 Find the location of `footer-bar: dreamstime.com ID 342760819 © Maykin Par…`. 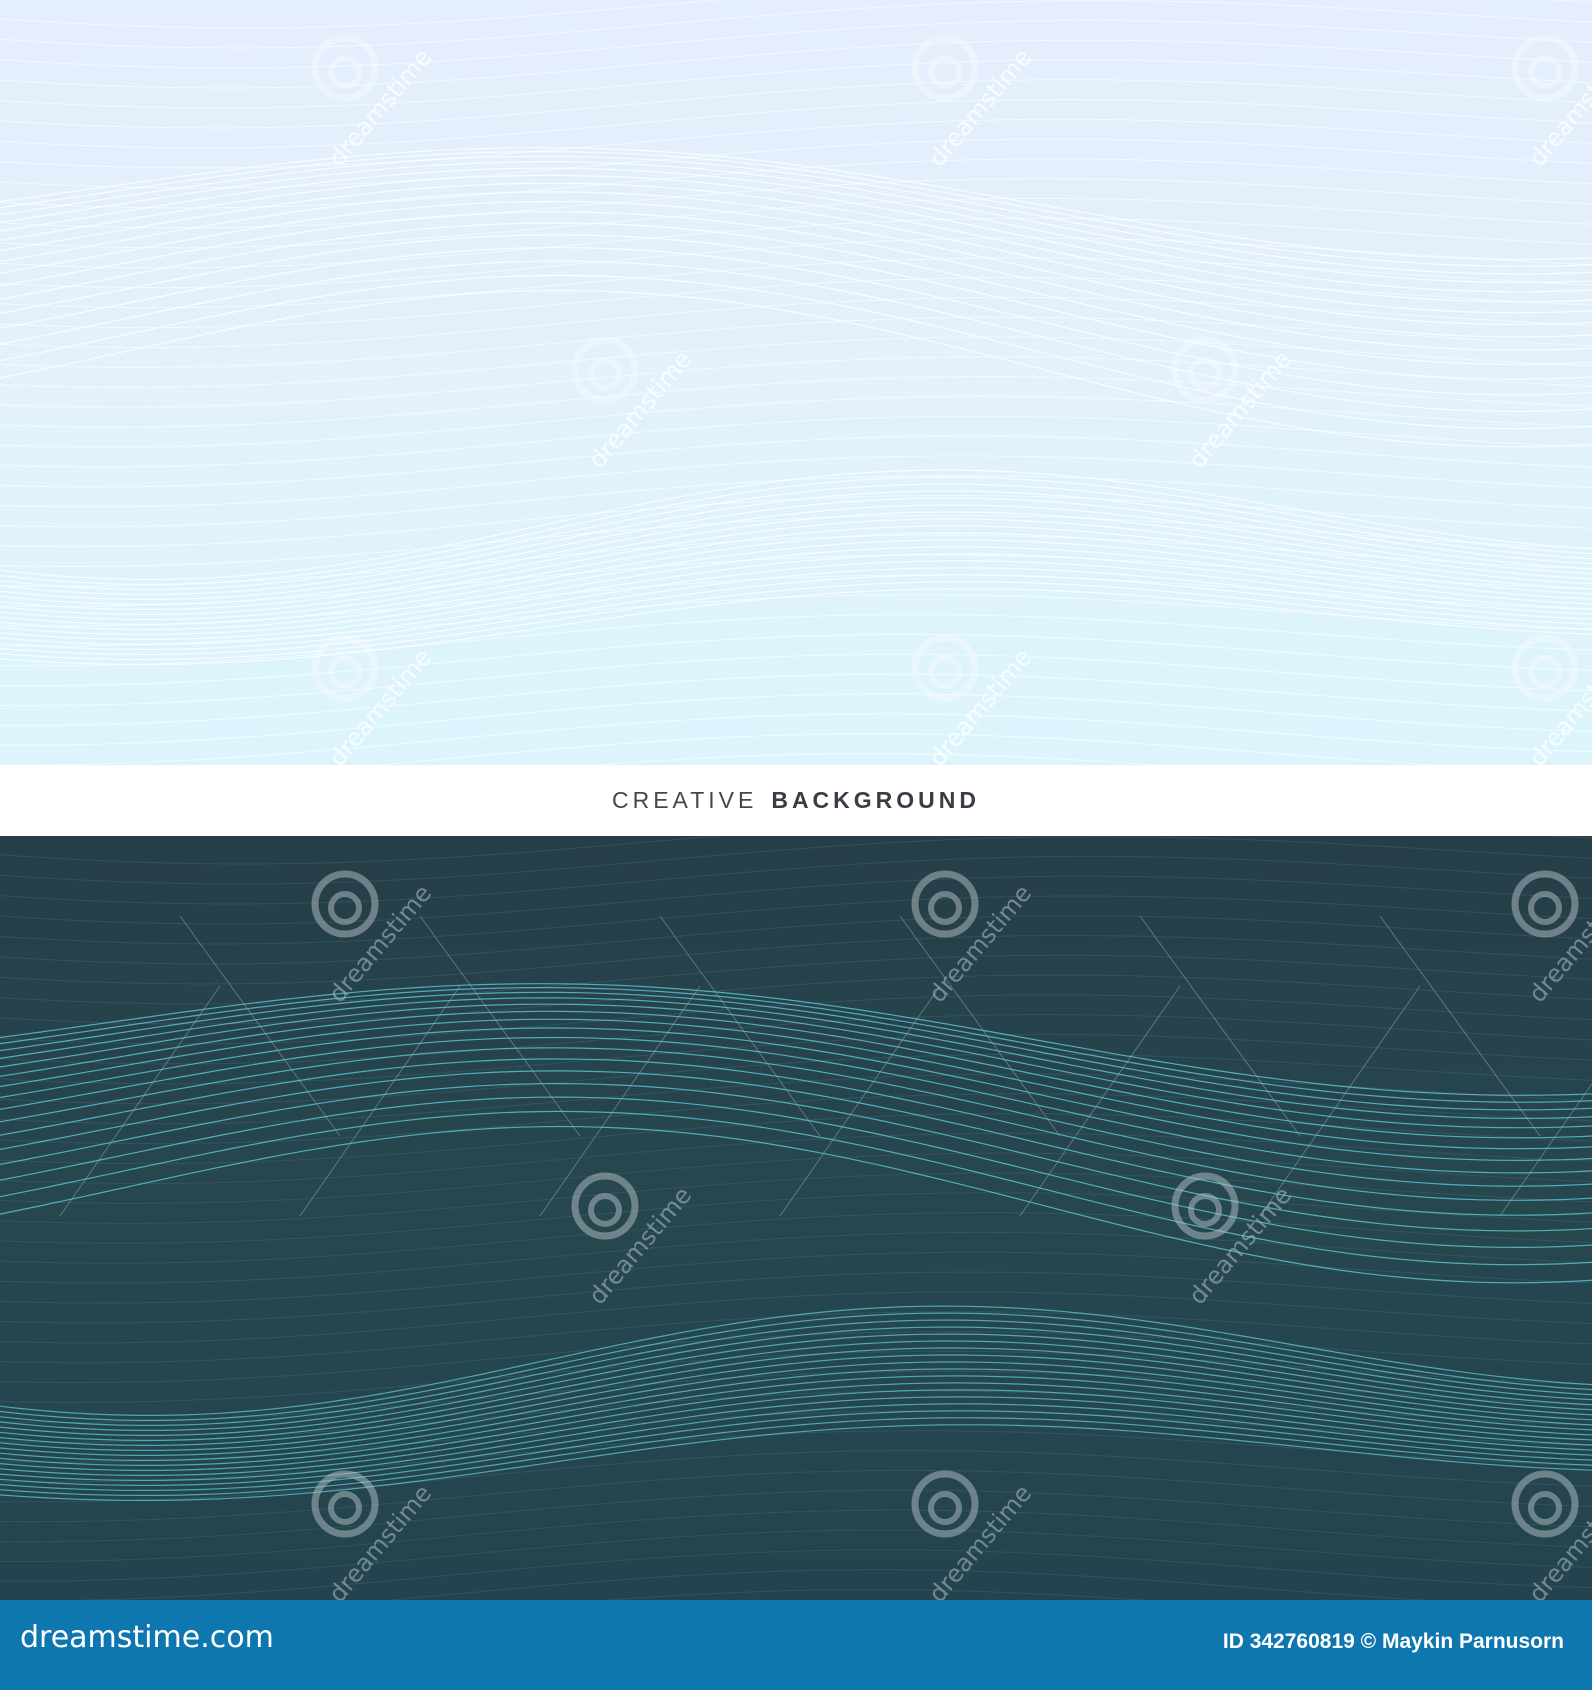

footer-bar: dreamstime.com ID 342760819 © Maykin Par… is located at coordinates (796, 1645).